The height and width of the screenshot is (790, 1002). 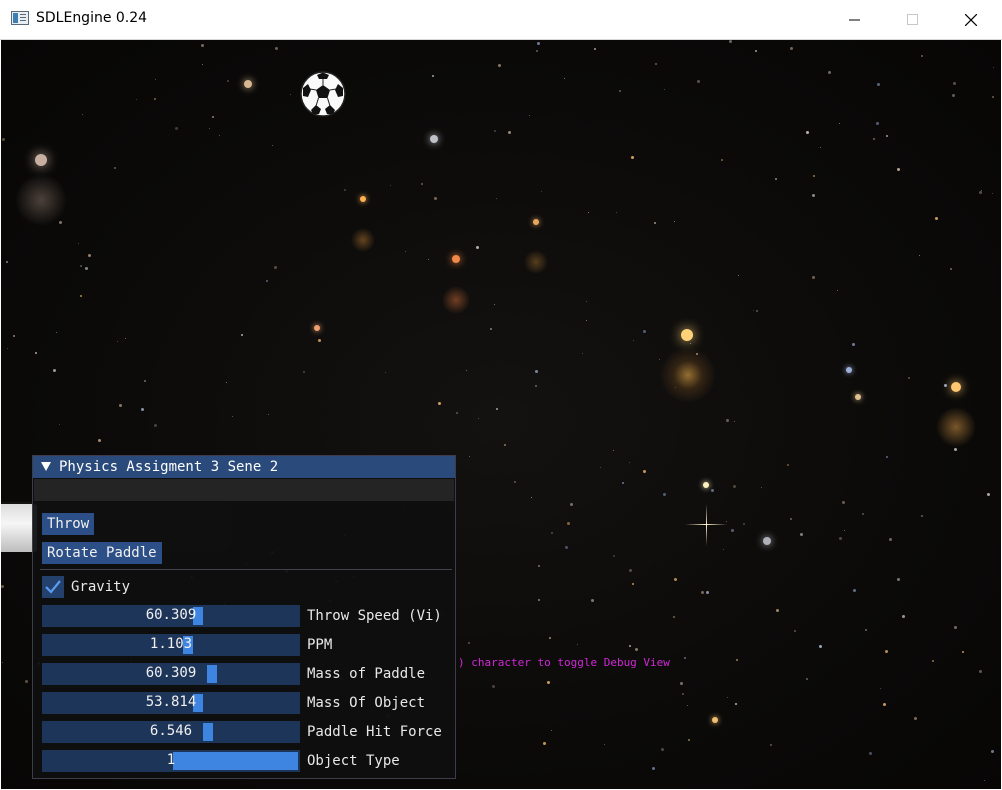 I want to click on slider-value: 1, so click(x=171, y=760).